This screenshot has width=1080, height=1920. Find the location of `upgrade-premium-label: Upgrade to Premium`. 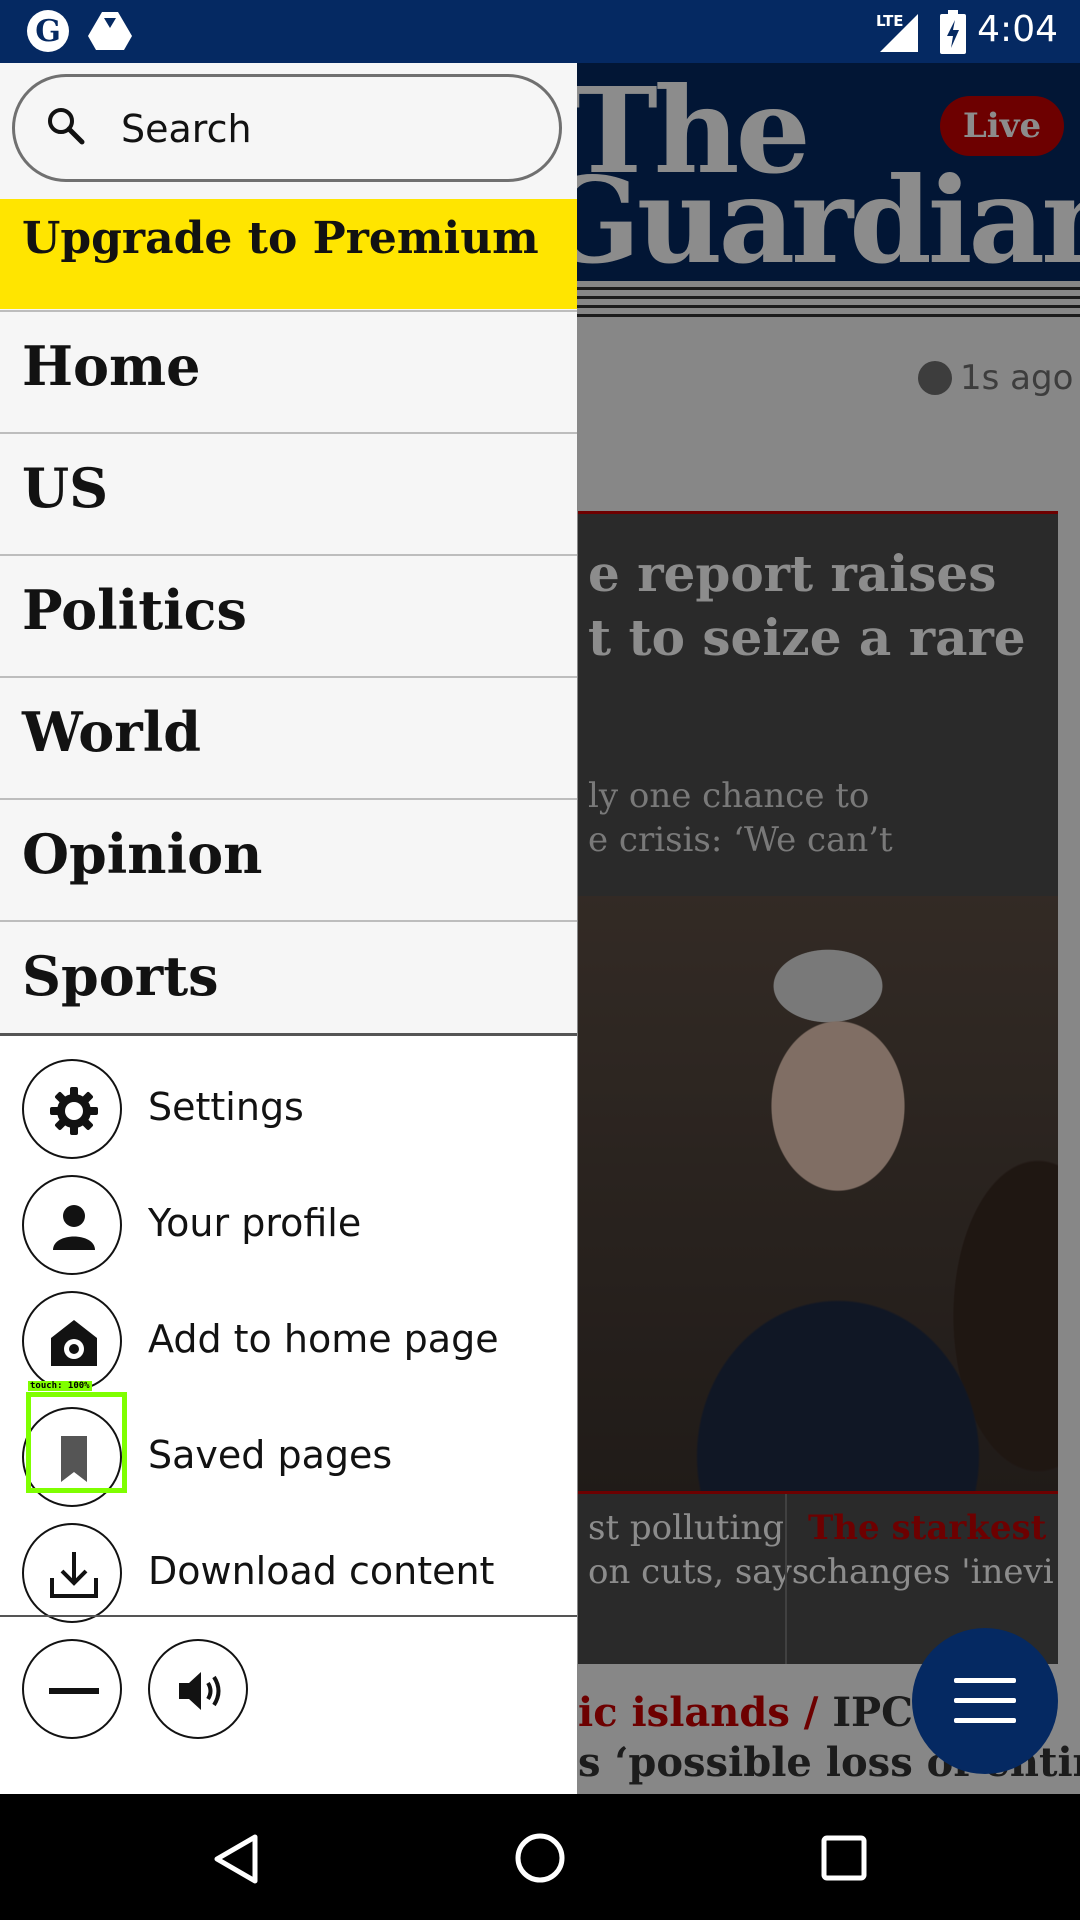

upgrade-premium-label: Upgrade to Premium is located at coordinates (280, 238).